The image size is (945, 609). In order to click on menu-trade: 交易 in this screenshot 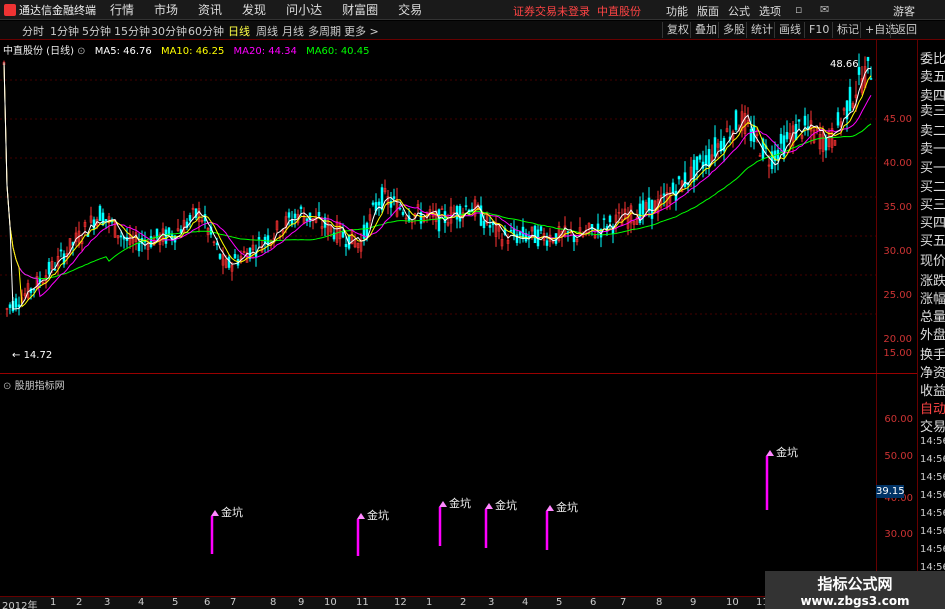, I will do `click(410, 9)`.